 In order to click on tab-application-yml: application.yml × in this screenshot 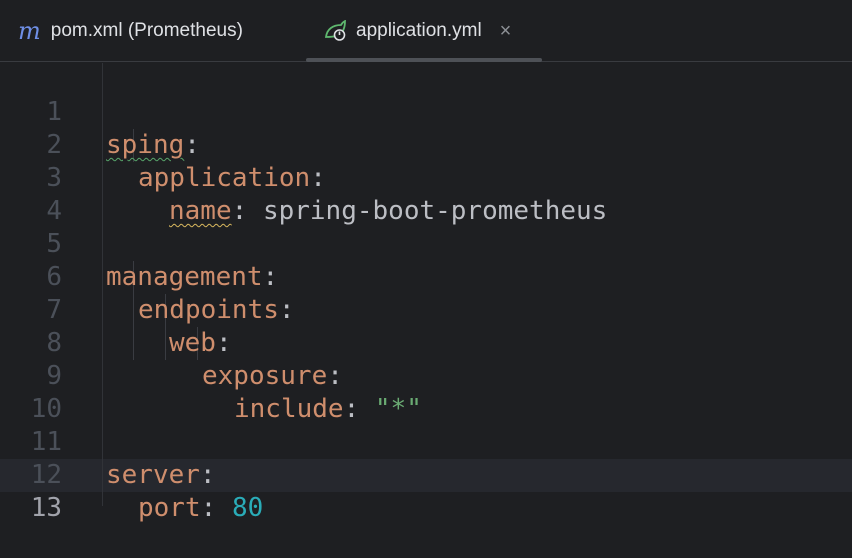, I will do `click(424, 31)`.